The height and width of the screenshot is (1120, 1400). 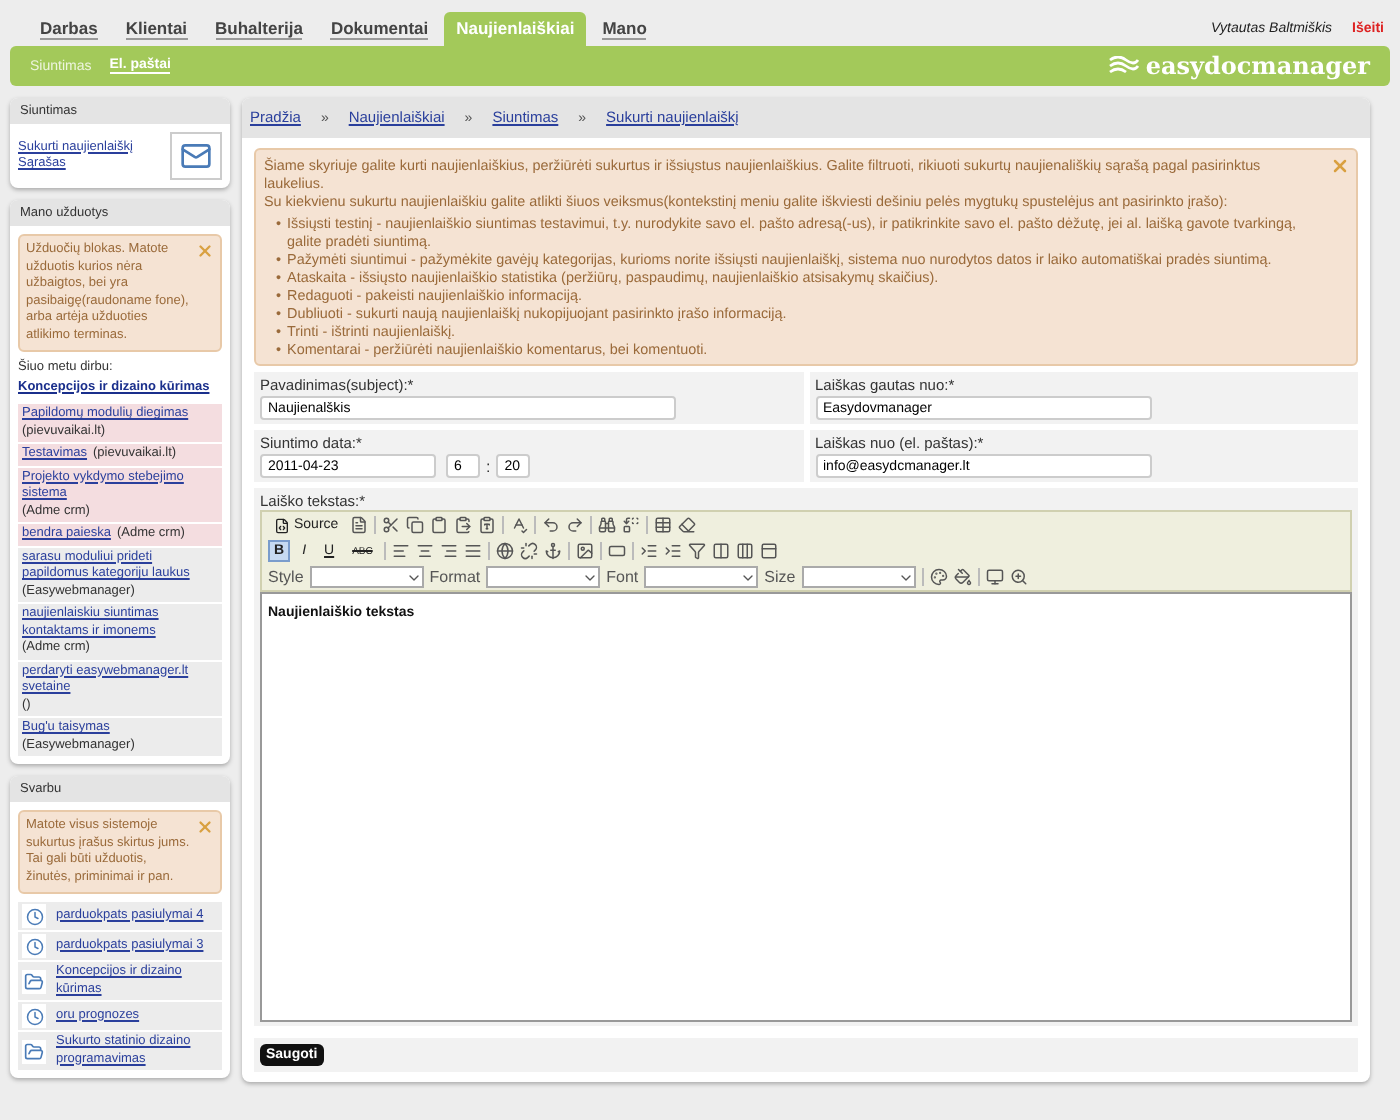 I want to click on replace-icon, so click(x=631, y=525).